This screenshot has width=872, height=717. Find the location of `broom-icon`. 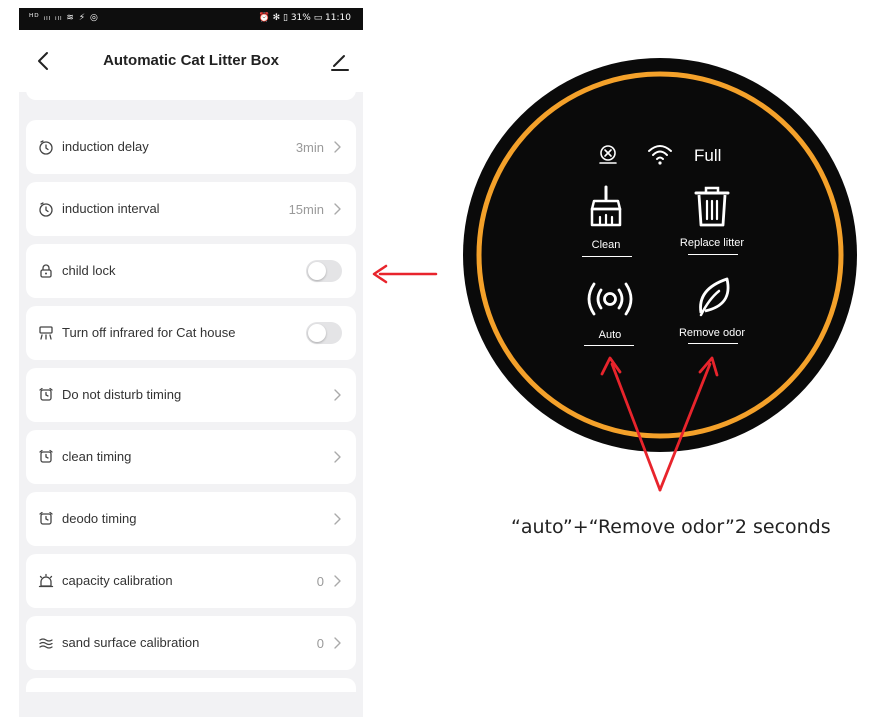

broom-icon is located at coordinates (606, 206).